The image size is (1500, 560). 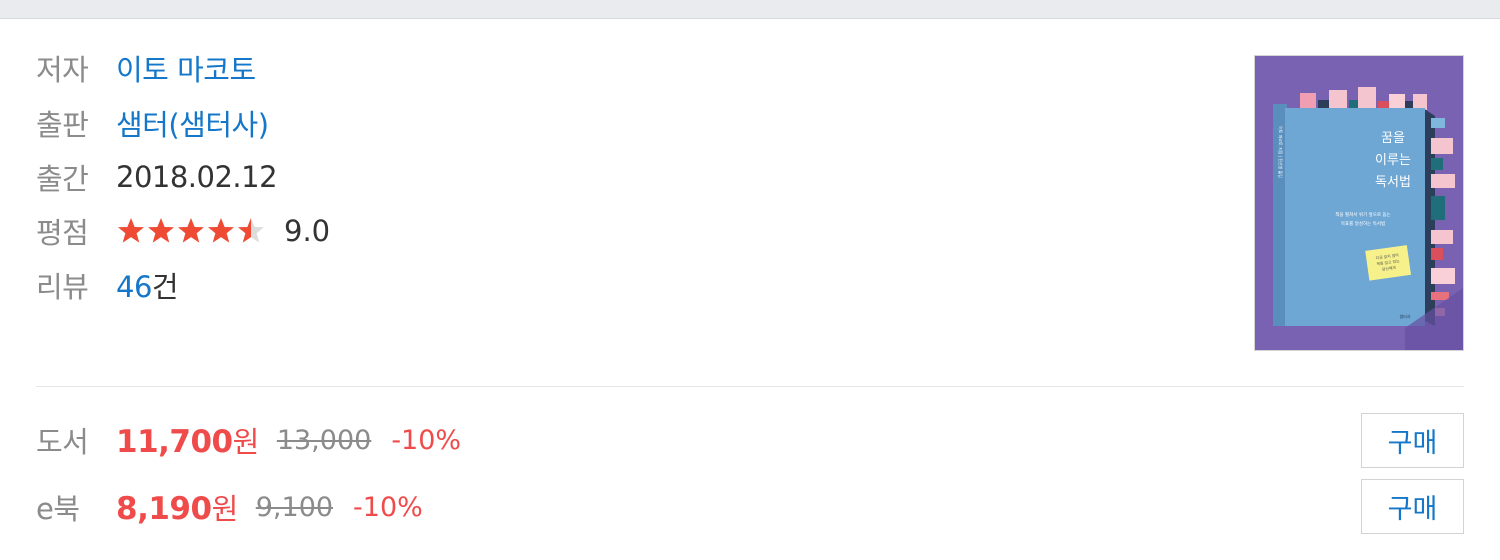 I want to click on svg-text: 독서법, so click(x=1393, y=182).